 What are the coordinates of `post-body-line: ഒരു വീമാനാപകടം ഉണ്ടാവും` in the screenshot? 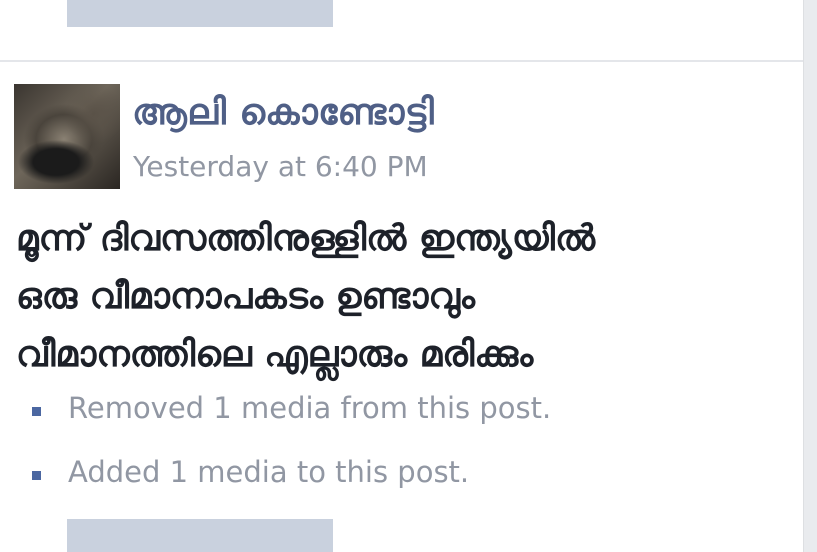 It's located at (246, 296).